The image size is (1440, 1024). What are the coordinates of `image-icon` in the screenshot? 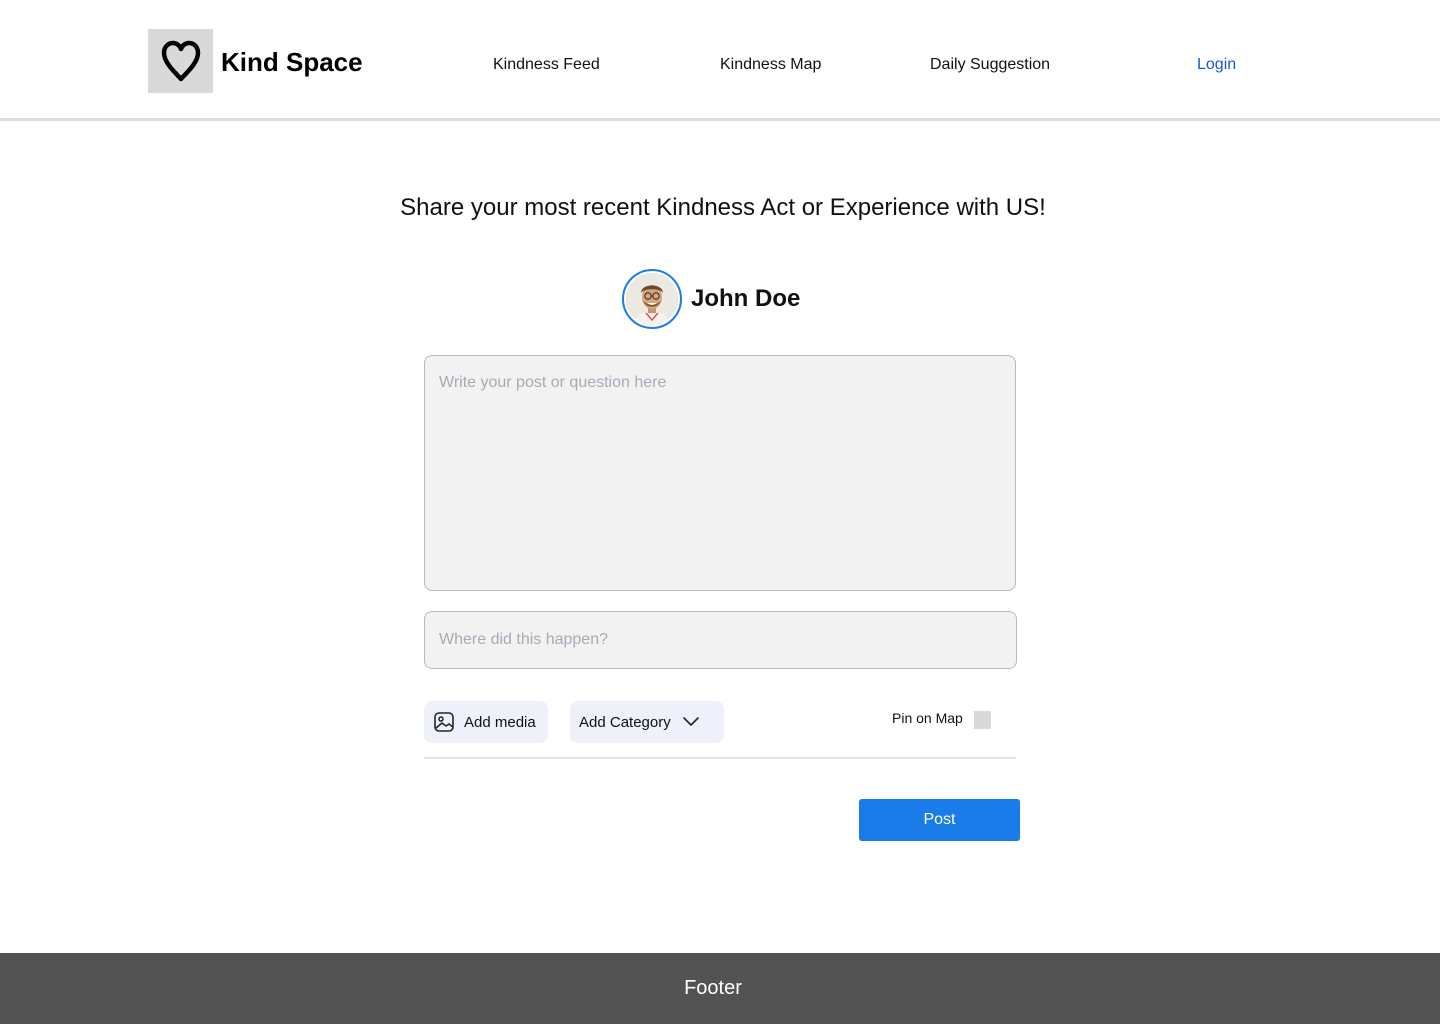 It's located at (444, 722).